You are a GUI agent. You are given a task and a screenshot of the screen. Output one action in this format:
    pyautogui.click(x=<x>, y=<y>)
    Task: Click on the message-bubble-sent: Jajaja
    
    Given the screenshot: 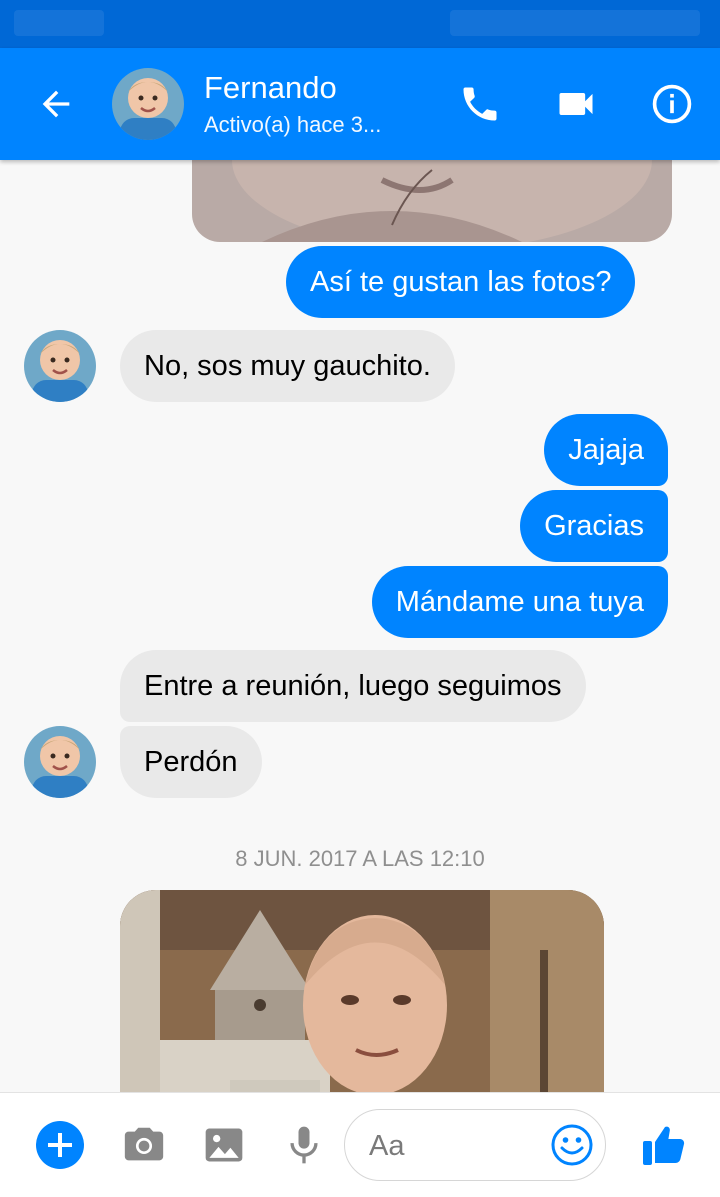 What is the action you would take?
    pyautogui.click(x=606, y=450)
    